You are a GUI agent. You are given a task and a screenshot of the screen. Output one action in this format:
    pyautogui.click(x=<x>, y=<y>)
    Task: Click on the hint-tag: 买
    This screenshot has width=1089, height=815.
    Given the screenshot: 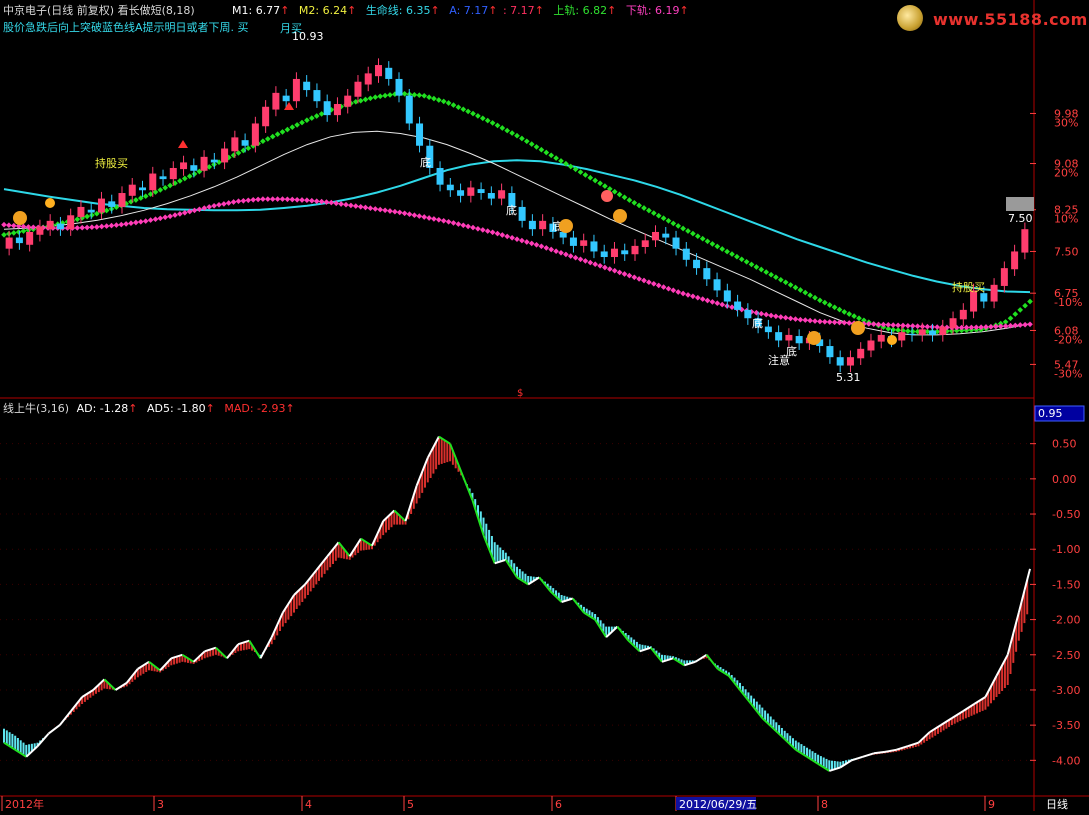 What is the action you would take?
    pyautogui.click(x=243, y=27)
    